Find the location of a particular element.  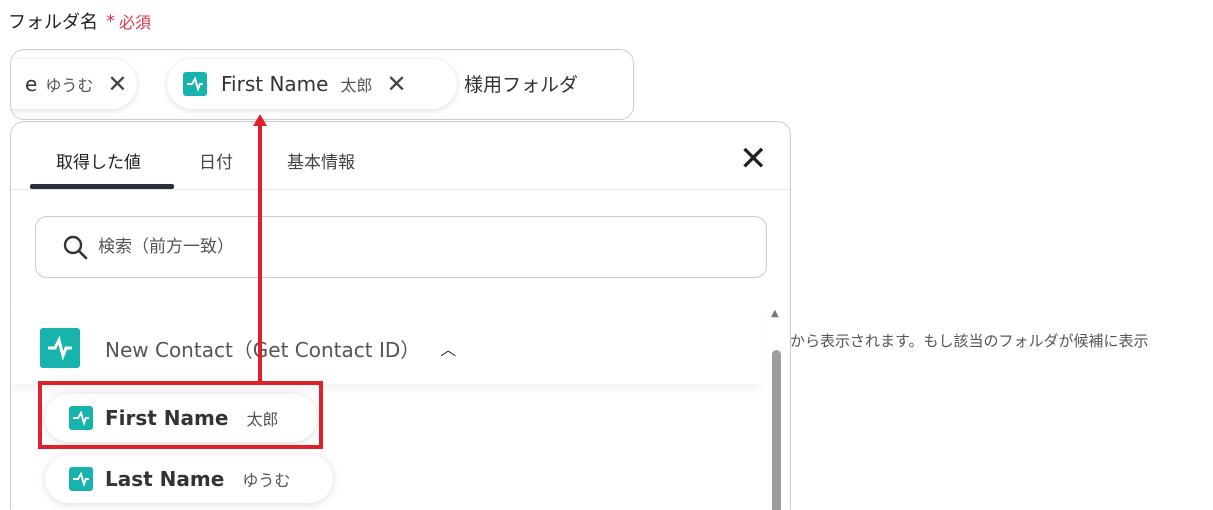

scrollbar: ▲ is located at coordinates (776, 409).